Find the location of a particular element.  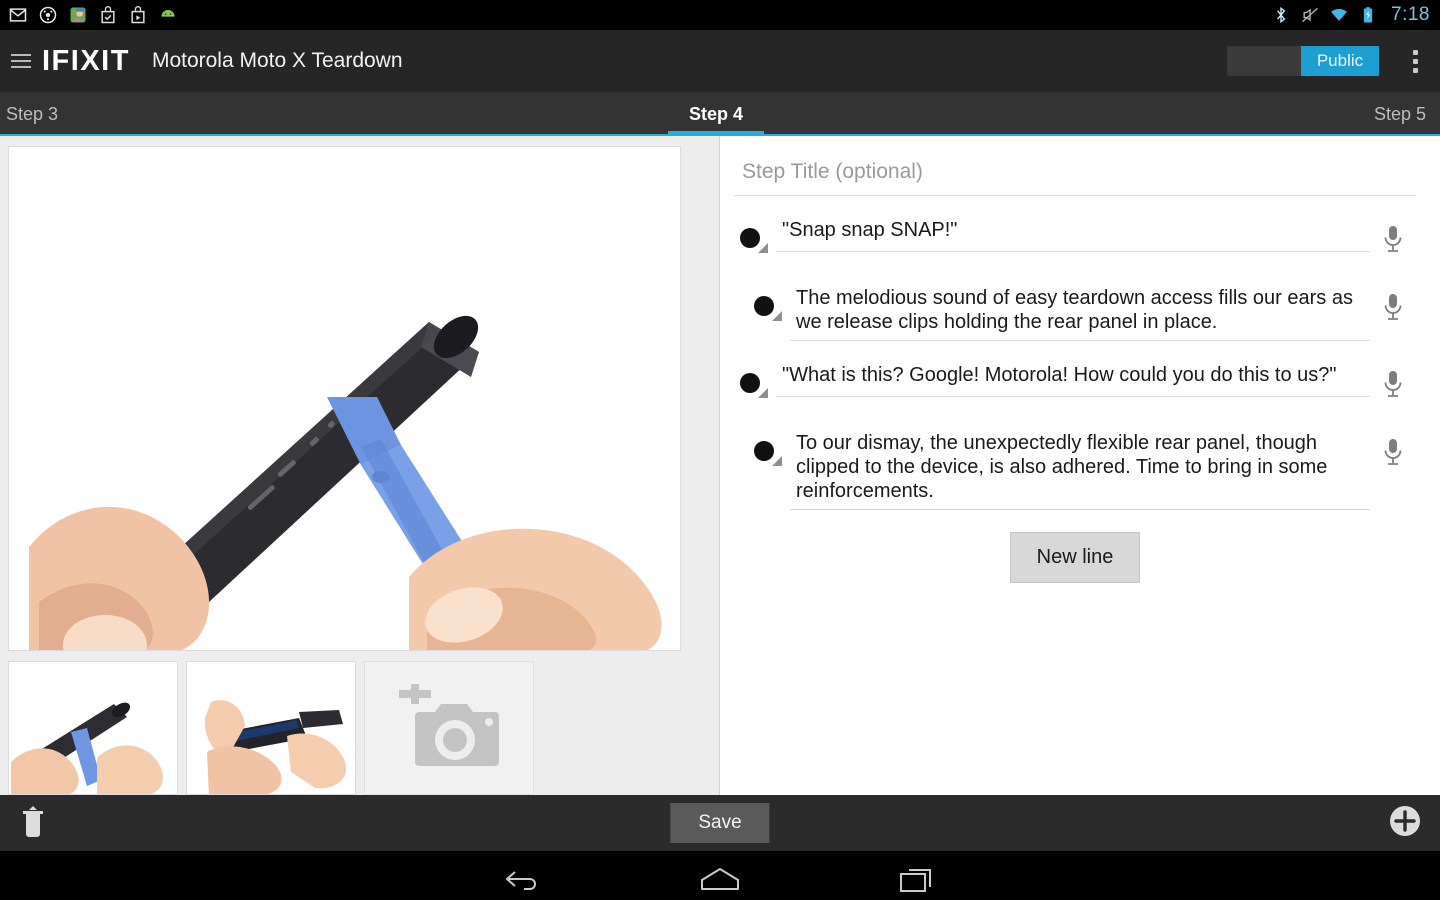

back-button is located at coordinates (522, 878).